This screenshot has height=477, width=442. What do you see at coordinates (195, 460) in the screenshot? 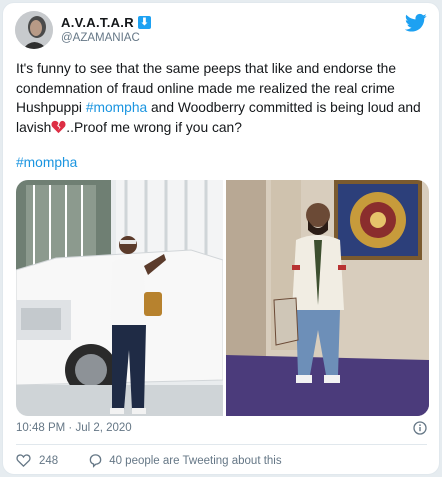
I see `reply-text: 40 people are Tweeting about this` at bounding box center [195, 460].